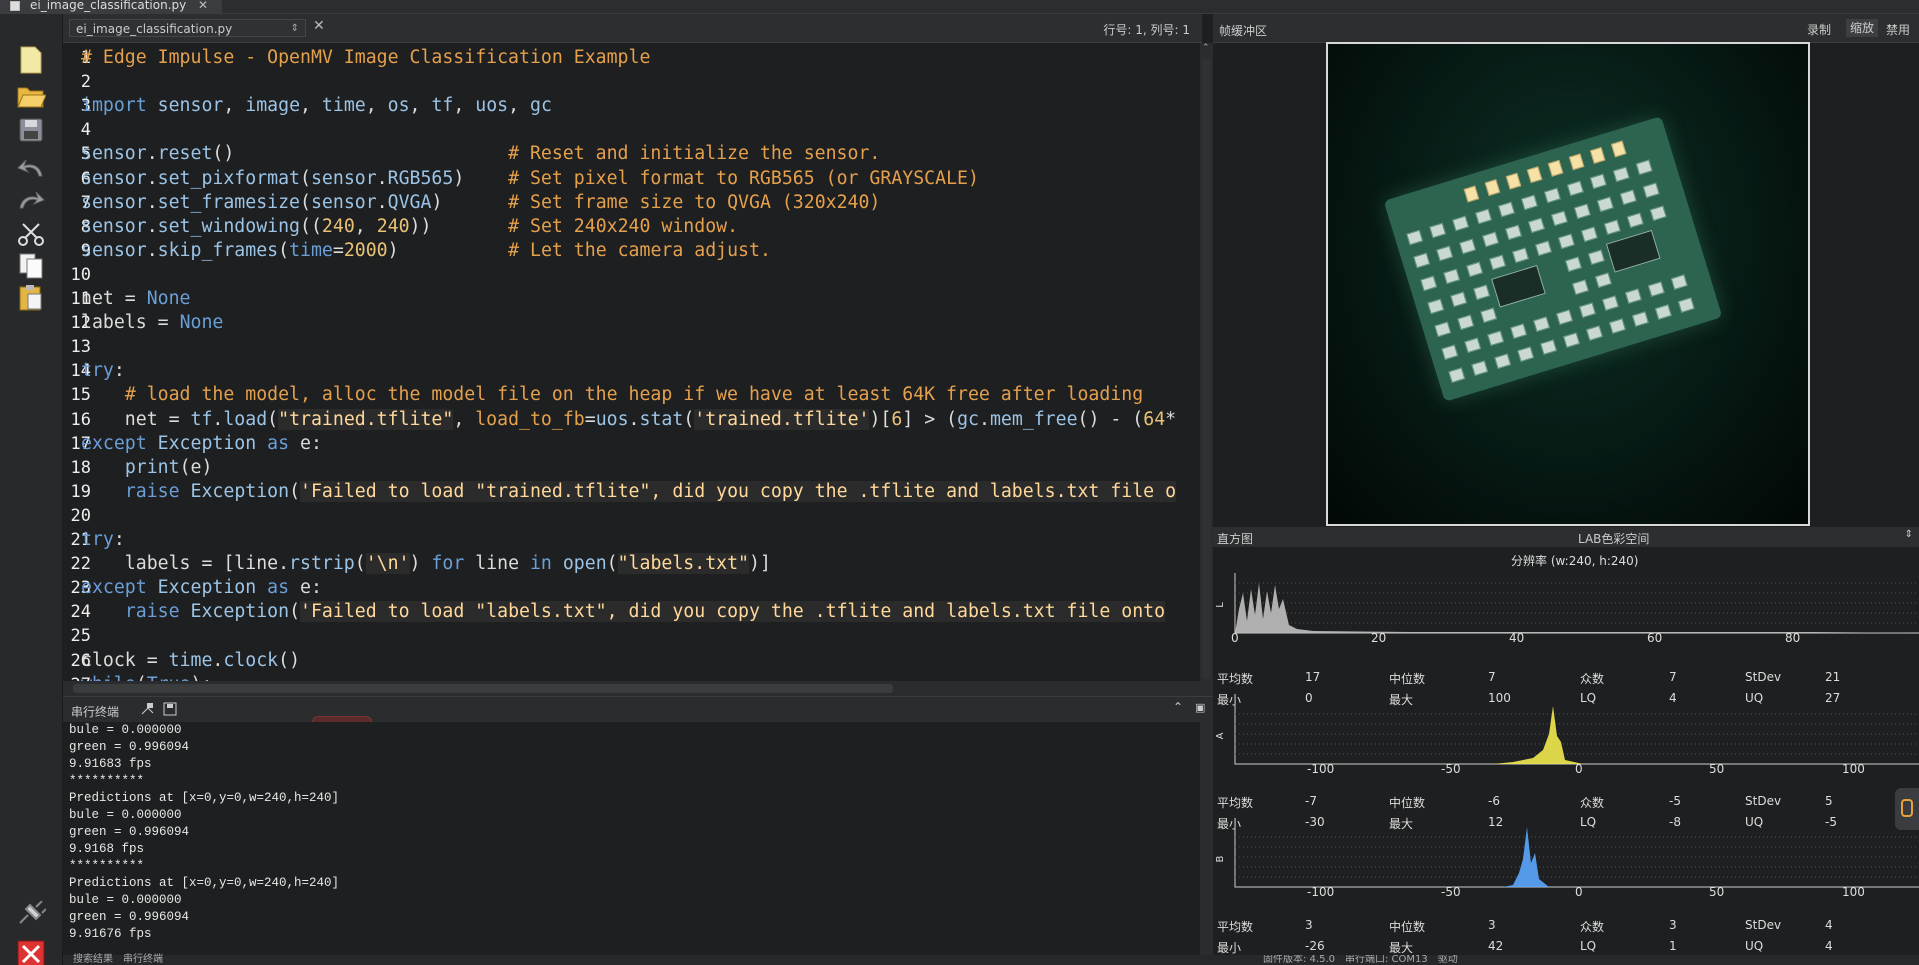  What do you see at coordinates (143, 959) in the screenshot?
I see `bottom-tab: 串行终端` at bounding box center [143, 959].